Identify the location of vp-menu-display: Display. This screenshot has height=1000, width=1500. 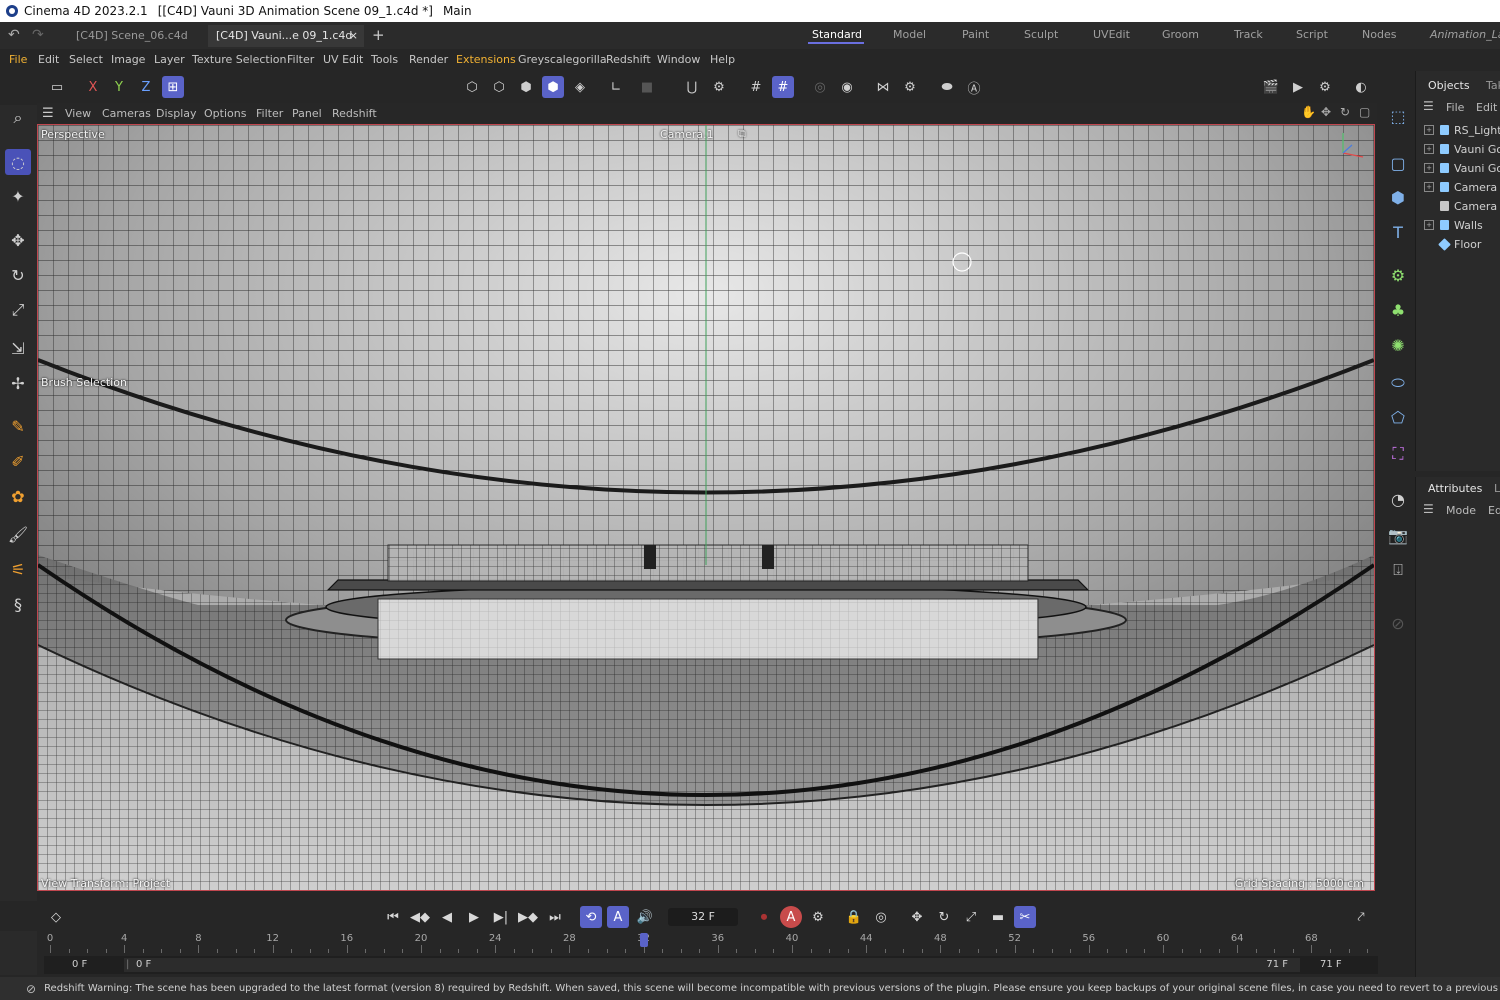
(176, 113).